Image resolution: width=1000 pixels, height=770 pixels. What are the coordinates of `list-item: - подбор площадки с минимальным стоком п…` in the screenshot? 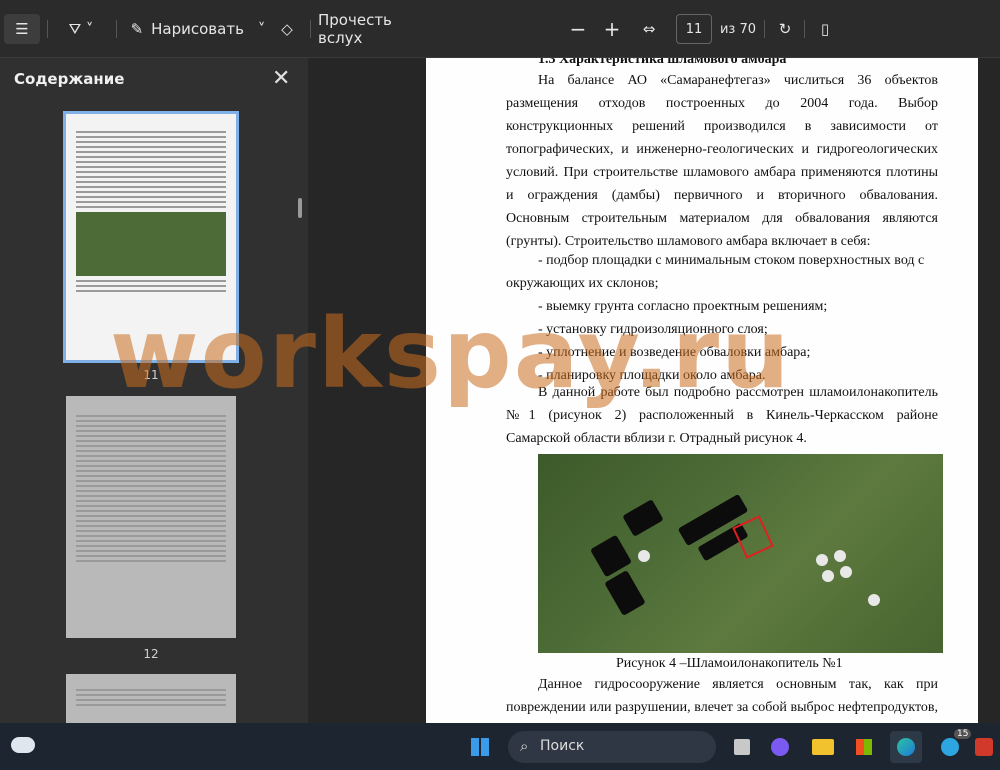 It's located at (731, 260).